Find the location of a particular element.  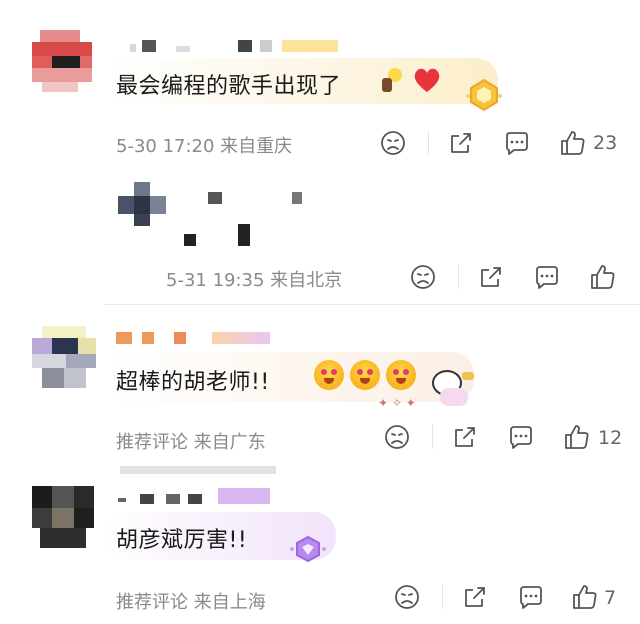

like-count: 23 is located at coordinates (605, 143).